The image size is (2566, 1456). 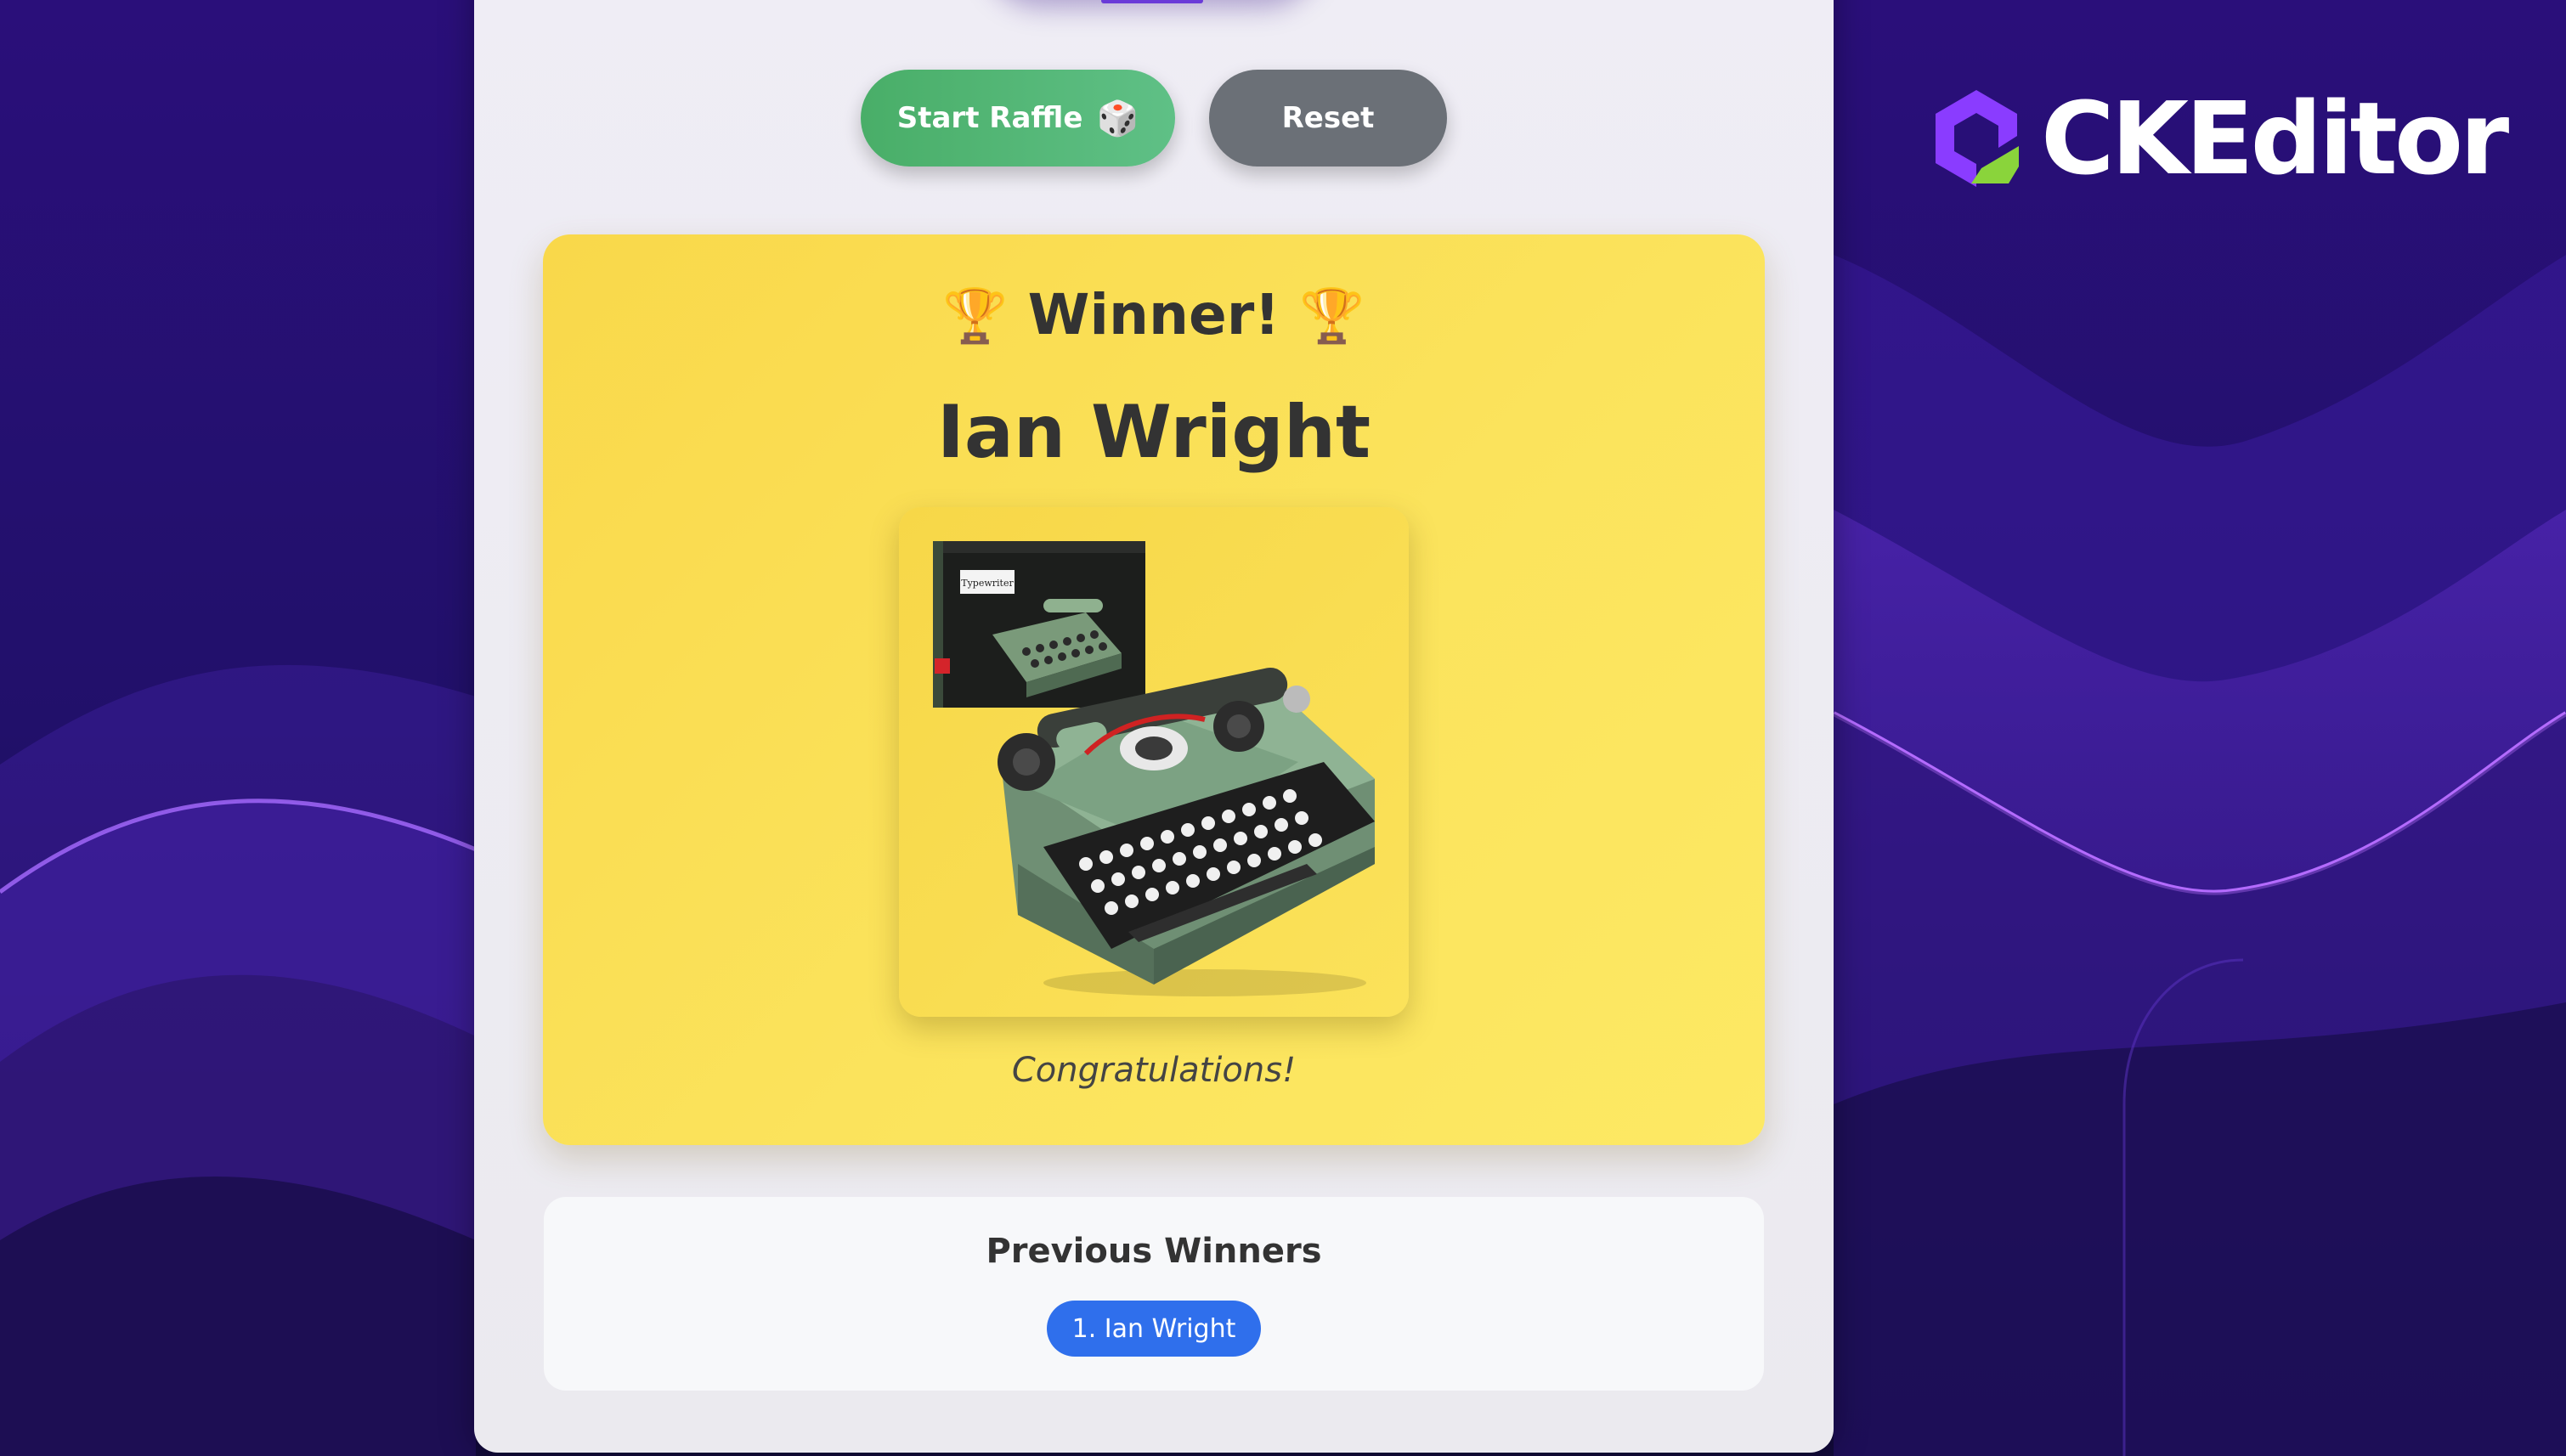 I want to click on ckeditor-logo-icon, so click(x=1977, y=139).